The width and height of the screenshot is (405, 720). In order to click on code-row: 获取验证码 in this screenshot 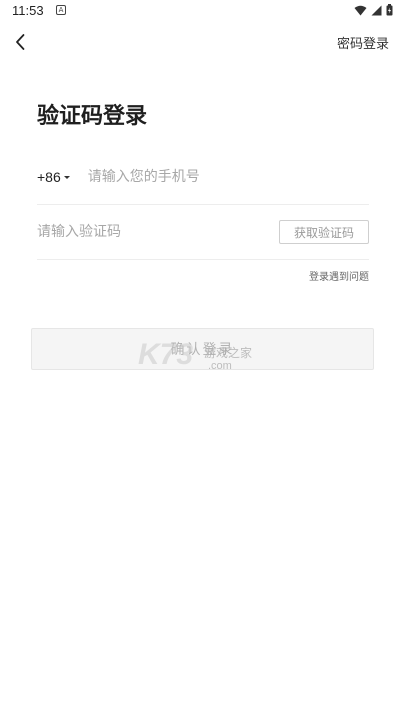, I will do `click(203, 232)`.